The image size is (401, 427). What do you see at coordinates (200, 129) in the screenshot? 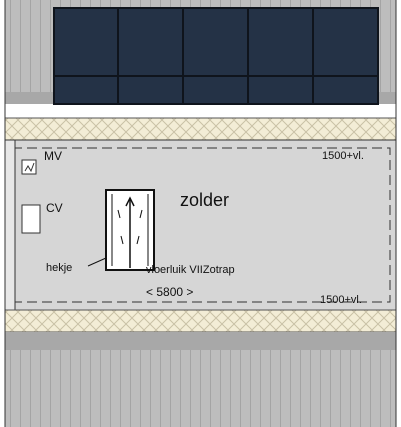
I see `insulation-top` at bounding box center [200, 129].